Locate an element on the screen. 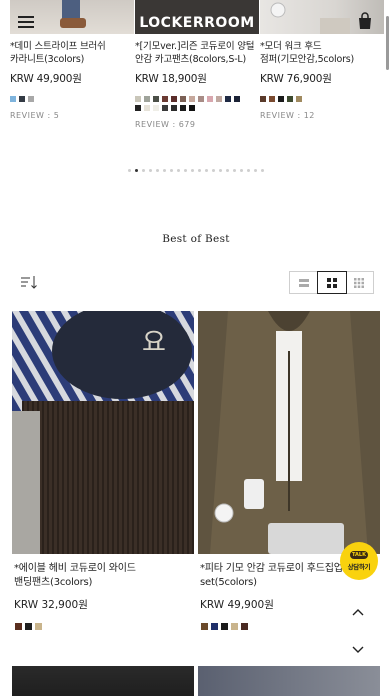 The image size is (392, 696). product-price: KRW 18,900원 is located at coordinates (171, 79).